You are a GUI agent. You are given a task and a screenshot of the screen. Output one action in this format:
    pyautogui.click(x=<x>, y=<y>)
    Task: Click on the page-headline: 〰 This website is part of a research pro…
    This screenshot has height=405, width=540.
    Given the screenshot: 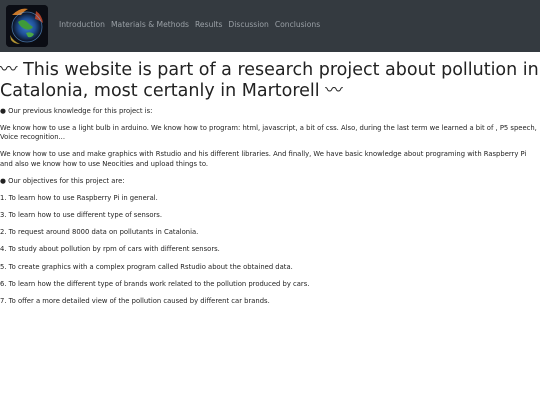 What is the action you would take?
    pyautogui.click(x=269, y=80)
    